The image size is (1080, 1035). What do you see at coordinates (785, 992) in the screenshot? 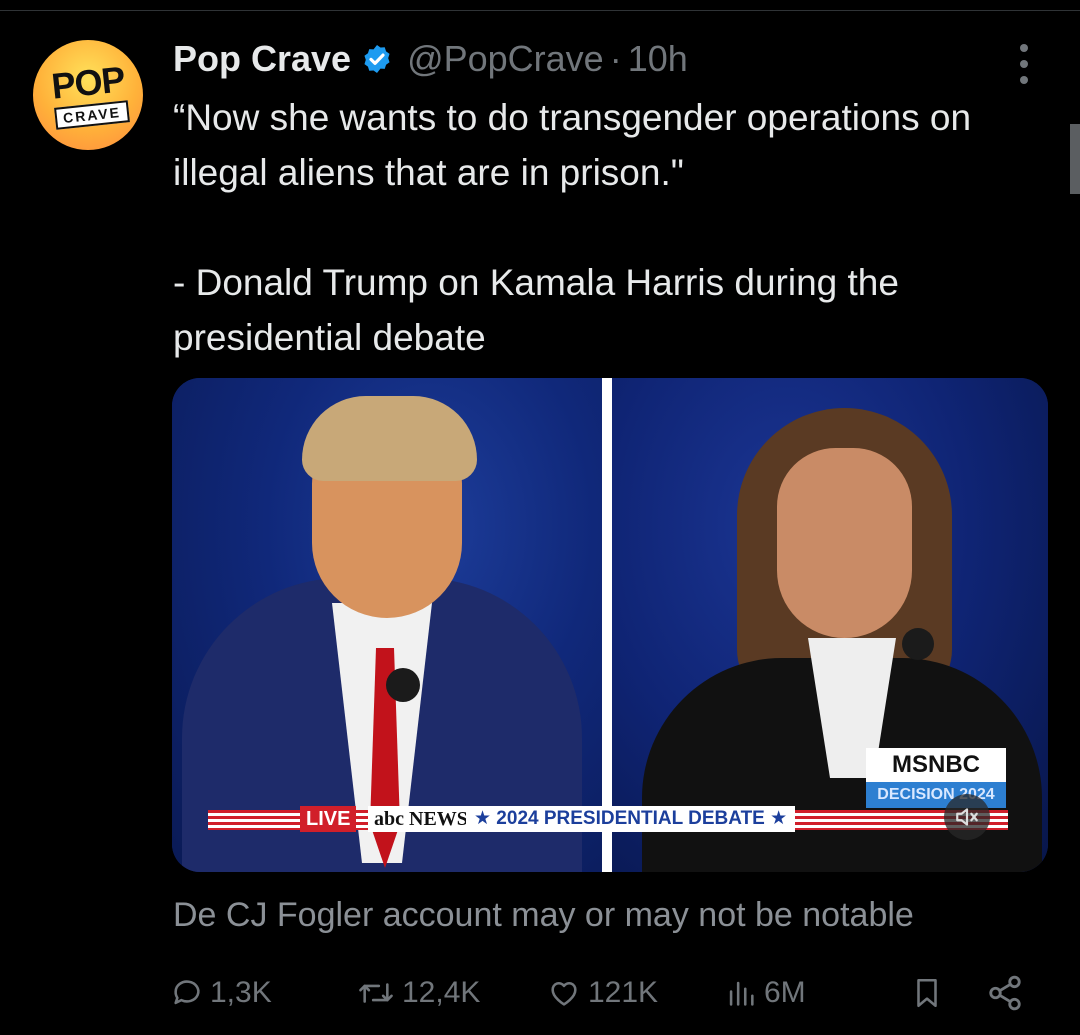
I see `views-count: 6M` at bounding box center [785, 992].